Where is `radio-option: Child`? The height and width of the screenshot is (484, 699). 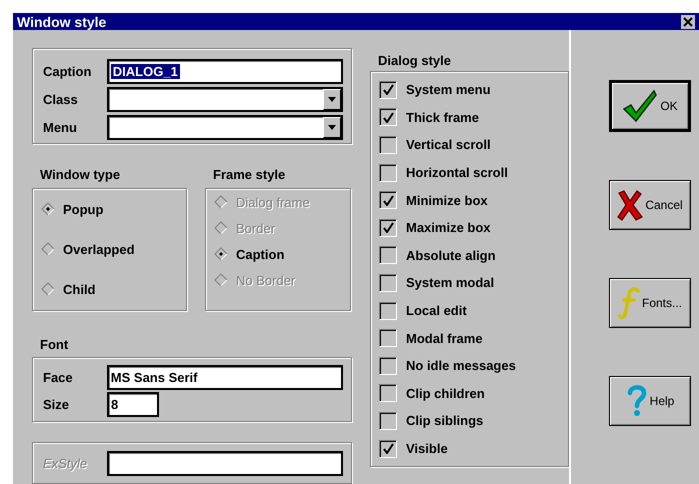 radio-option: Child is located at coordinates (113, 289).